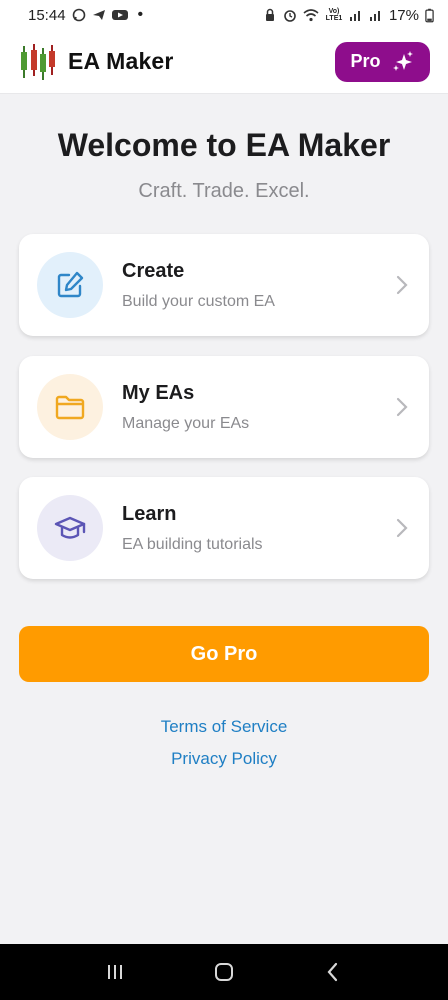  Describe the element at coordinates (257, 407) in the screenshot. I see `my-eas-card-text: My EAs Manage your EAs` at that location.